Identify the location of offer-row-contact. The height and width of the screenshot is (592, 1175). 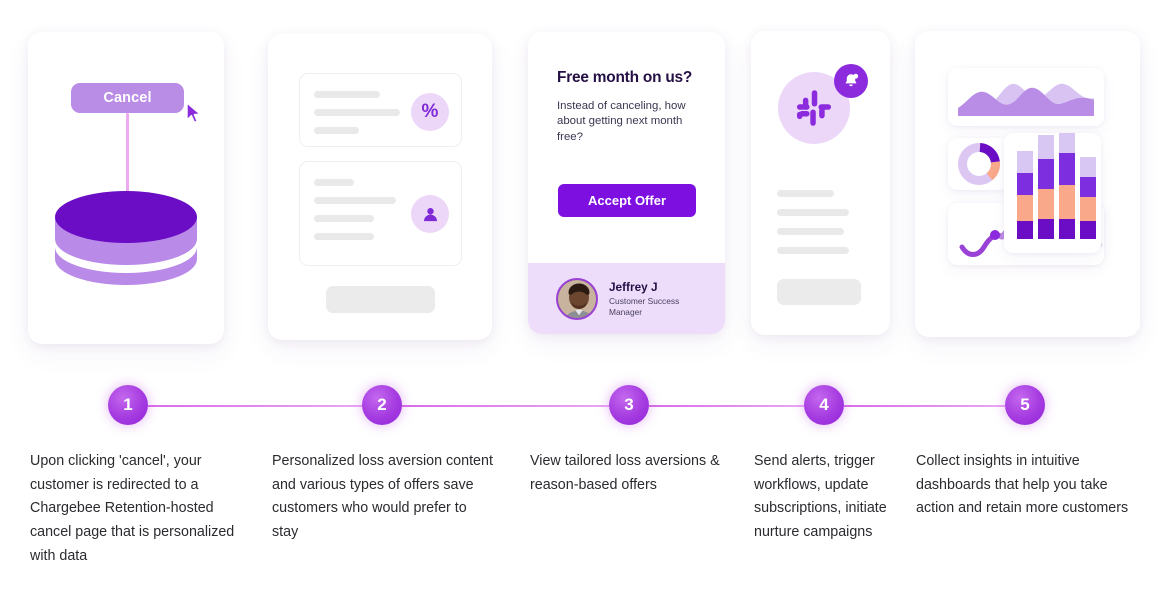
(380, 213).